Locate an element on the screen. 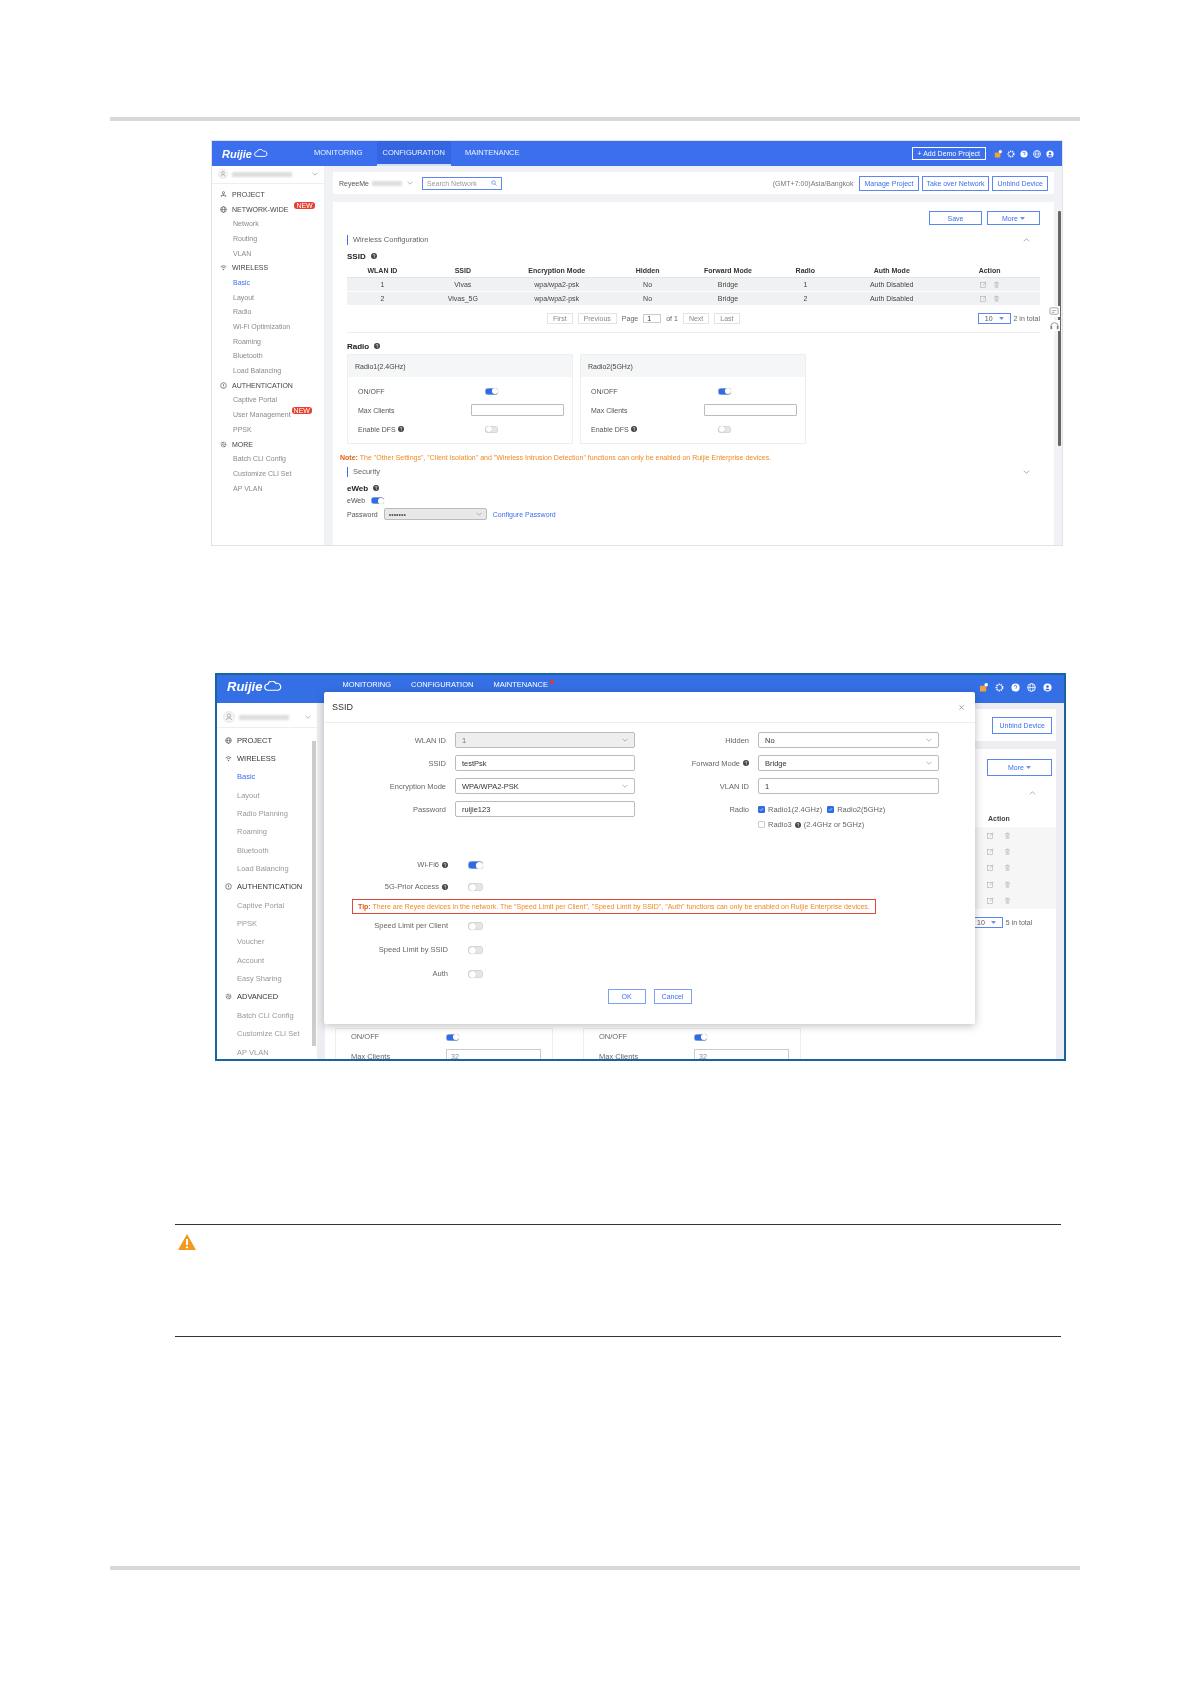  search-icon is located at coordinates (493, 183).